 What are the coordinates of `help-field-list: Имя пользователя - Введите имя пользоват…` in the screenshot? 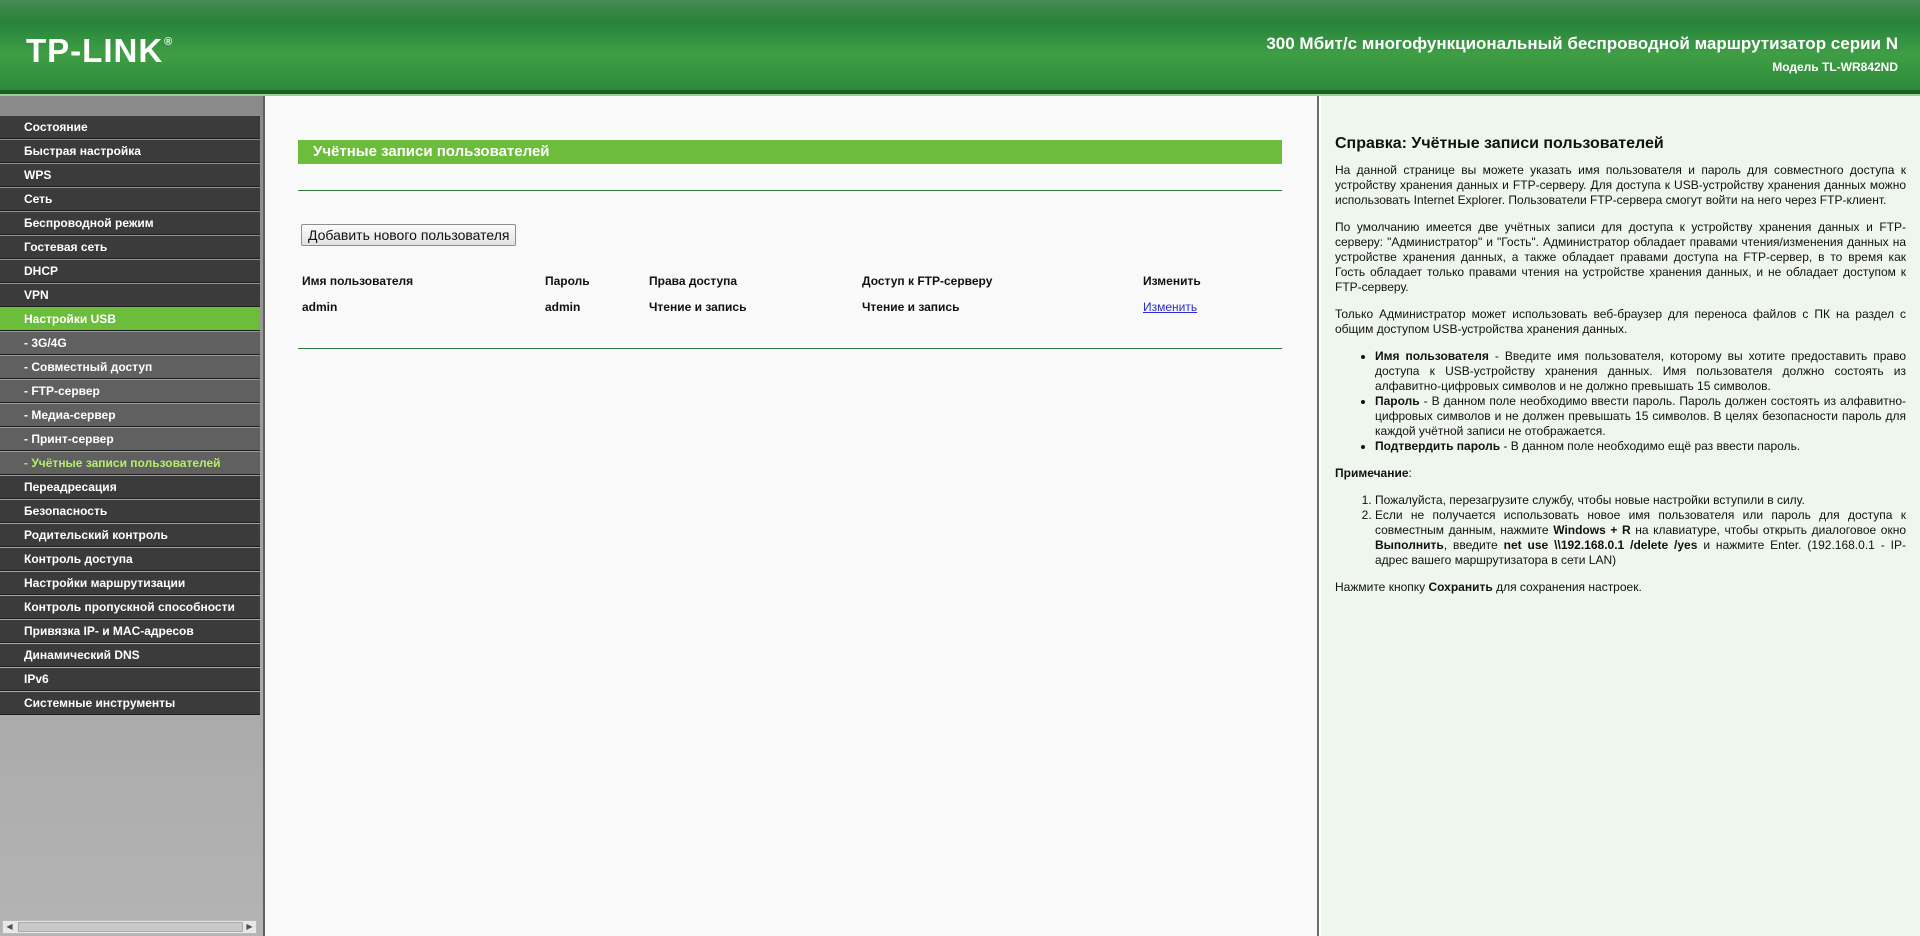 It's located at (1620, 401).